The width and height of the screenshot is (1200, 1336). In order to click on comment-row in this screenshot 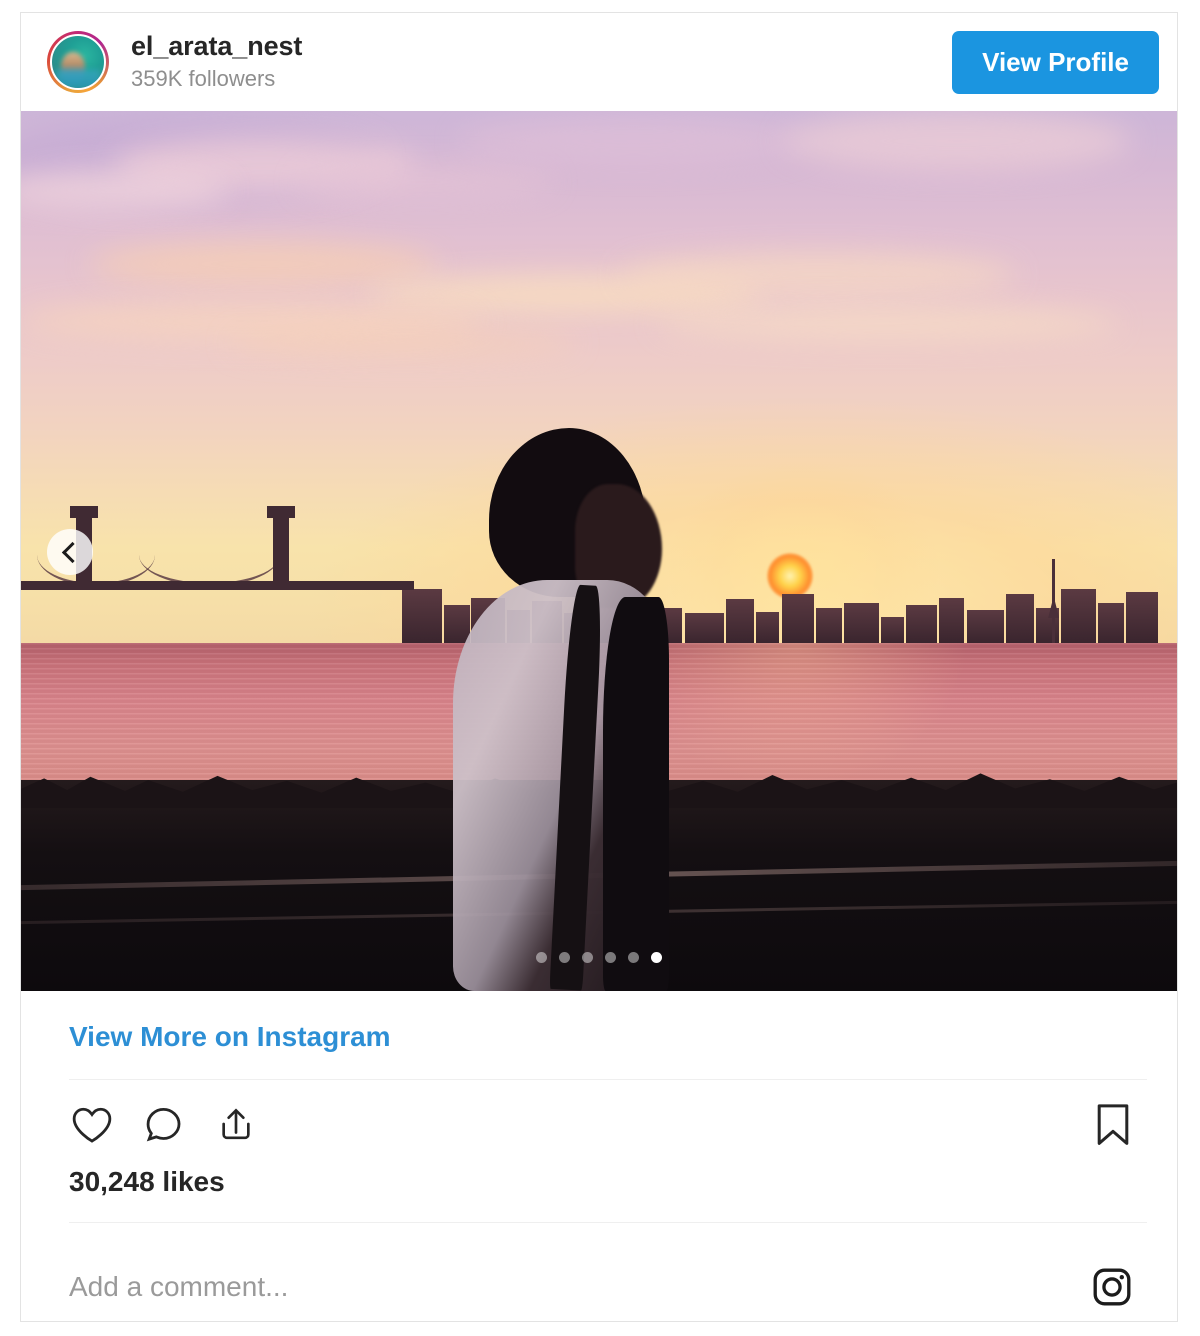, I will do `click(608, 1271)`.